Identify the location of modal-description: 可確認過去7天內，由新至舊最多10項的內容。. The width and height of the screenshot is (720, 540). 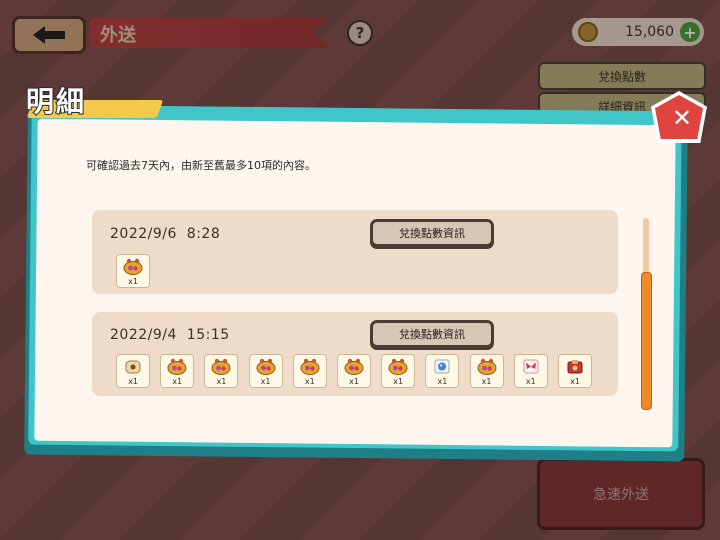
(201, 165).